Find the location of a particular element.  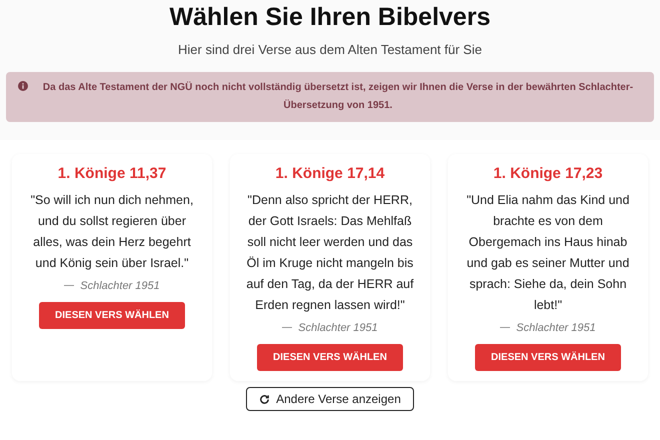

info-icon is located at coordinates (23, 85).